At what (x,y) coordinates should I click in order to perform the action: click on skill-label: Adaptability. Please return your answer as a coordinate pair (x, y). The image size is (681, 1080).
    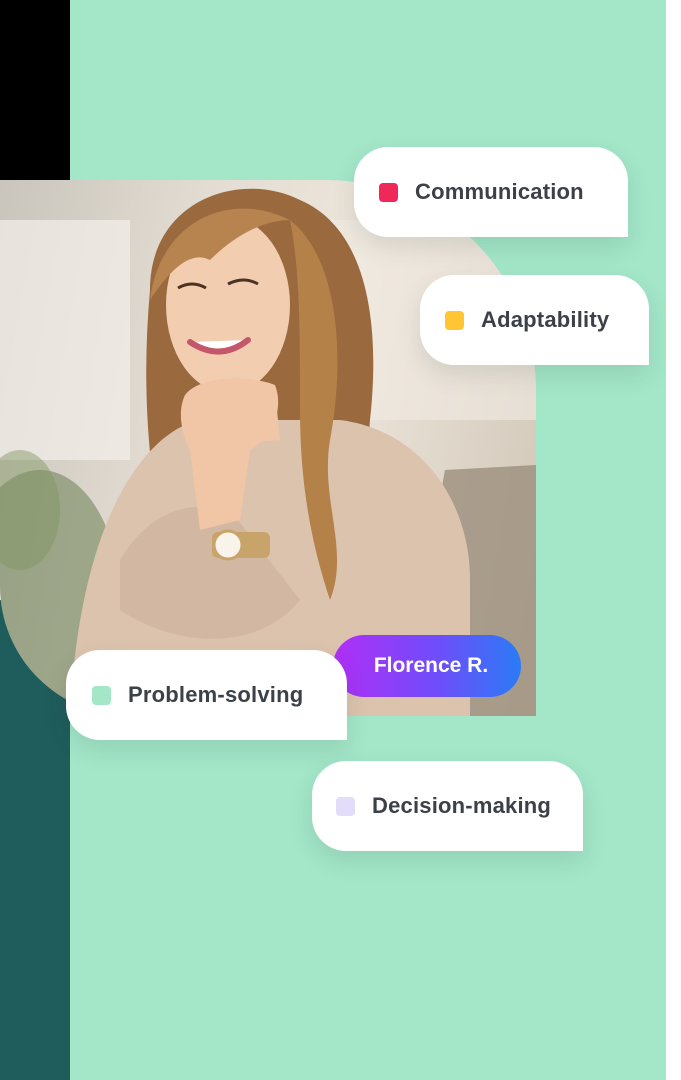
    Looking at the image, I should click on (545, 319).